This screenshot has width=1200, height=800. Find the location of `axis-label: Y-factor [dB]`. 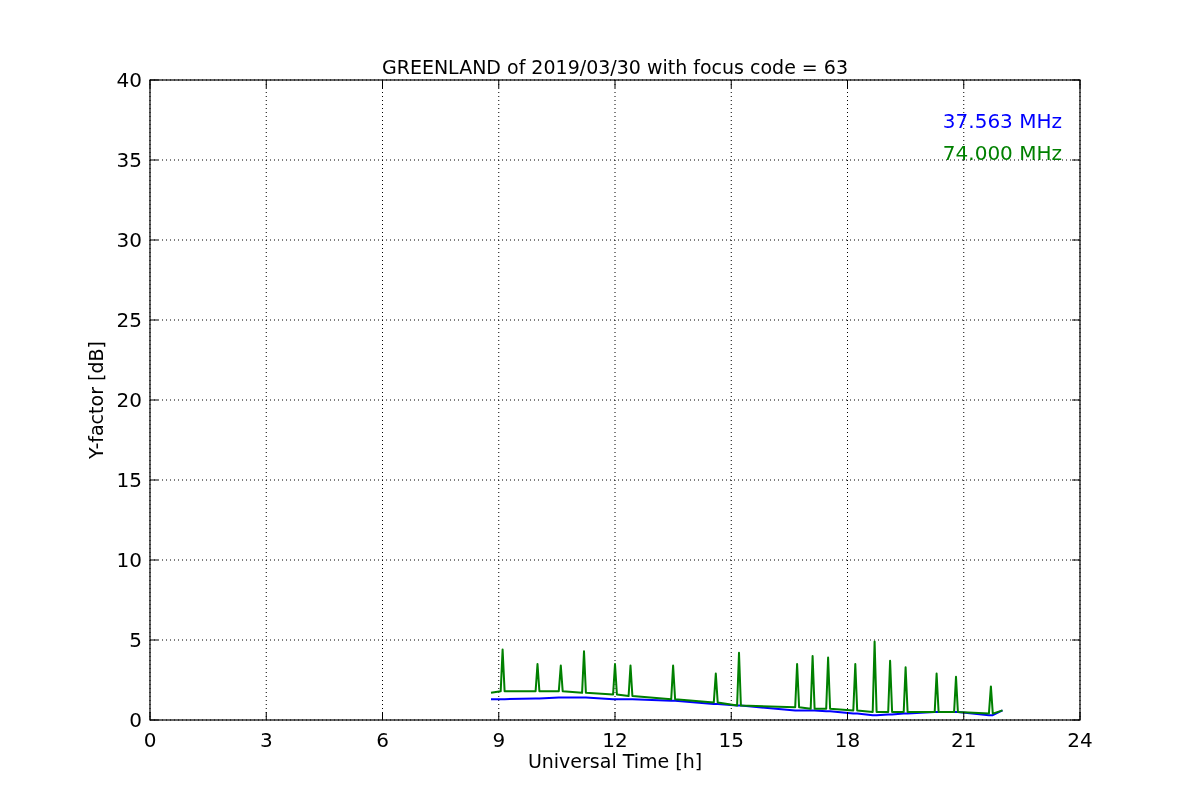

axis-label: Y-factor [dB] is located at coordinates (96, 400).